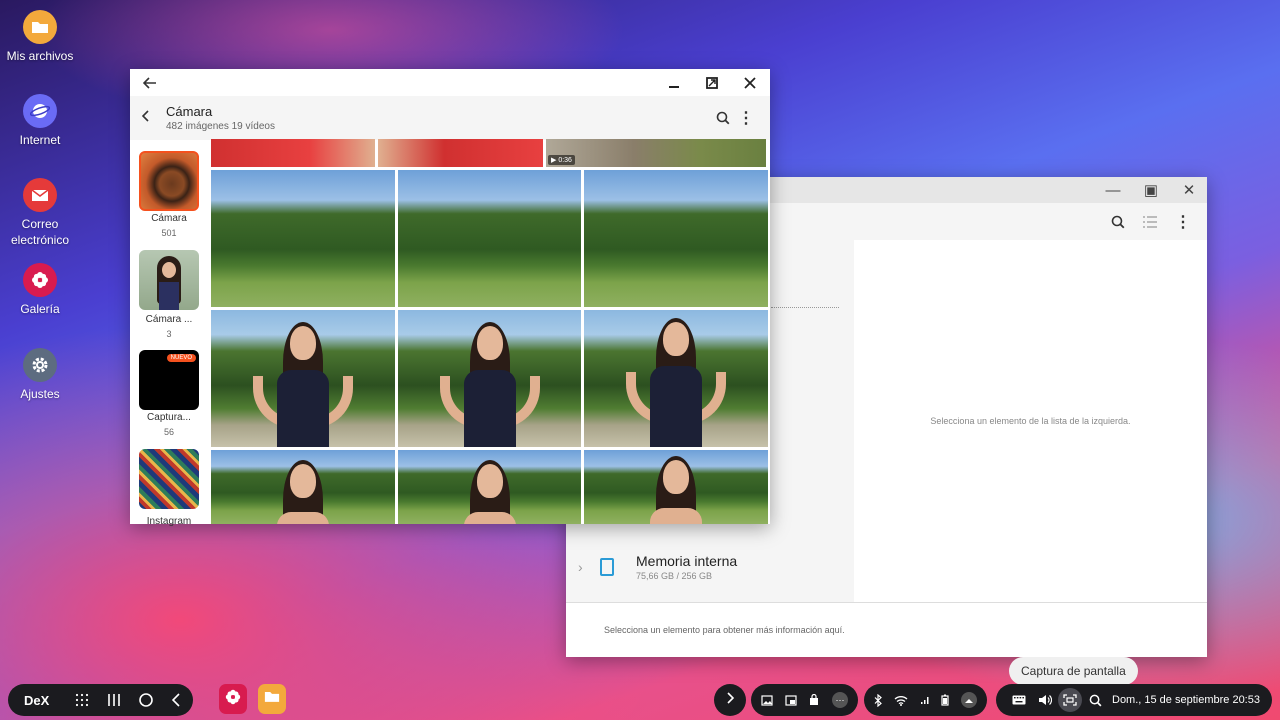 The image size is (1280, 720). I want to click on taskbar-nav: DeX, so click(100, 700).